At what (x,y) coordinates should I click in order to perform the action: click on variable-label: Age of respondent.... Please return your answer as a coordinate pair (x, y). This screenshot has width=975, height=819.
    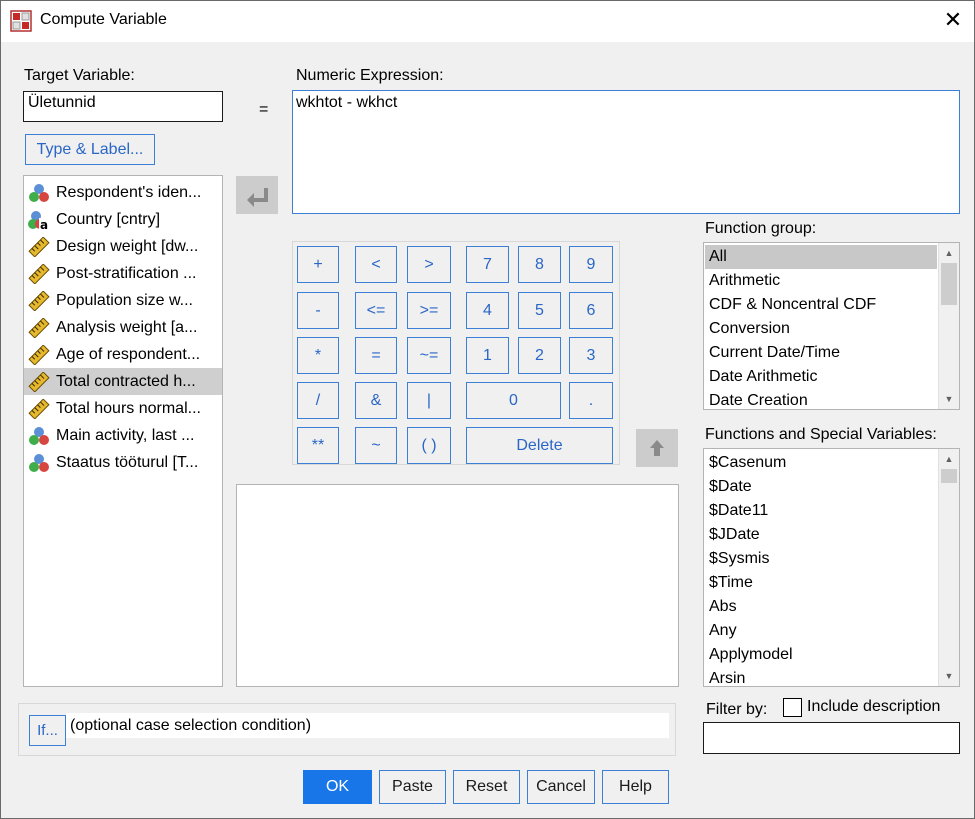
    Looking at the image, I should click on (128, 354).